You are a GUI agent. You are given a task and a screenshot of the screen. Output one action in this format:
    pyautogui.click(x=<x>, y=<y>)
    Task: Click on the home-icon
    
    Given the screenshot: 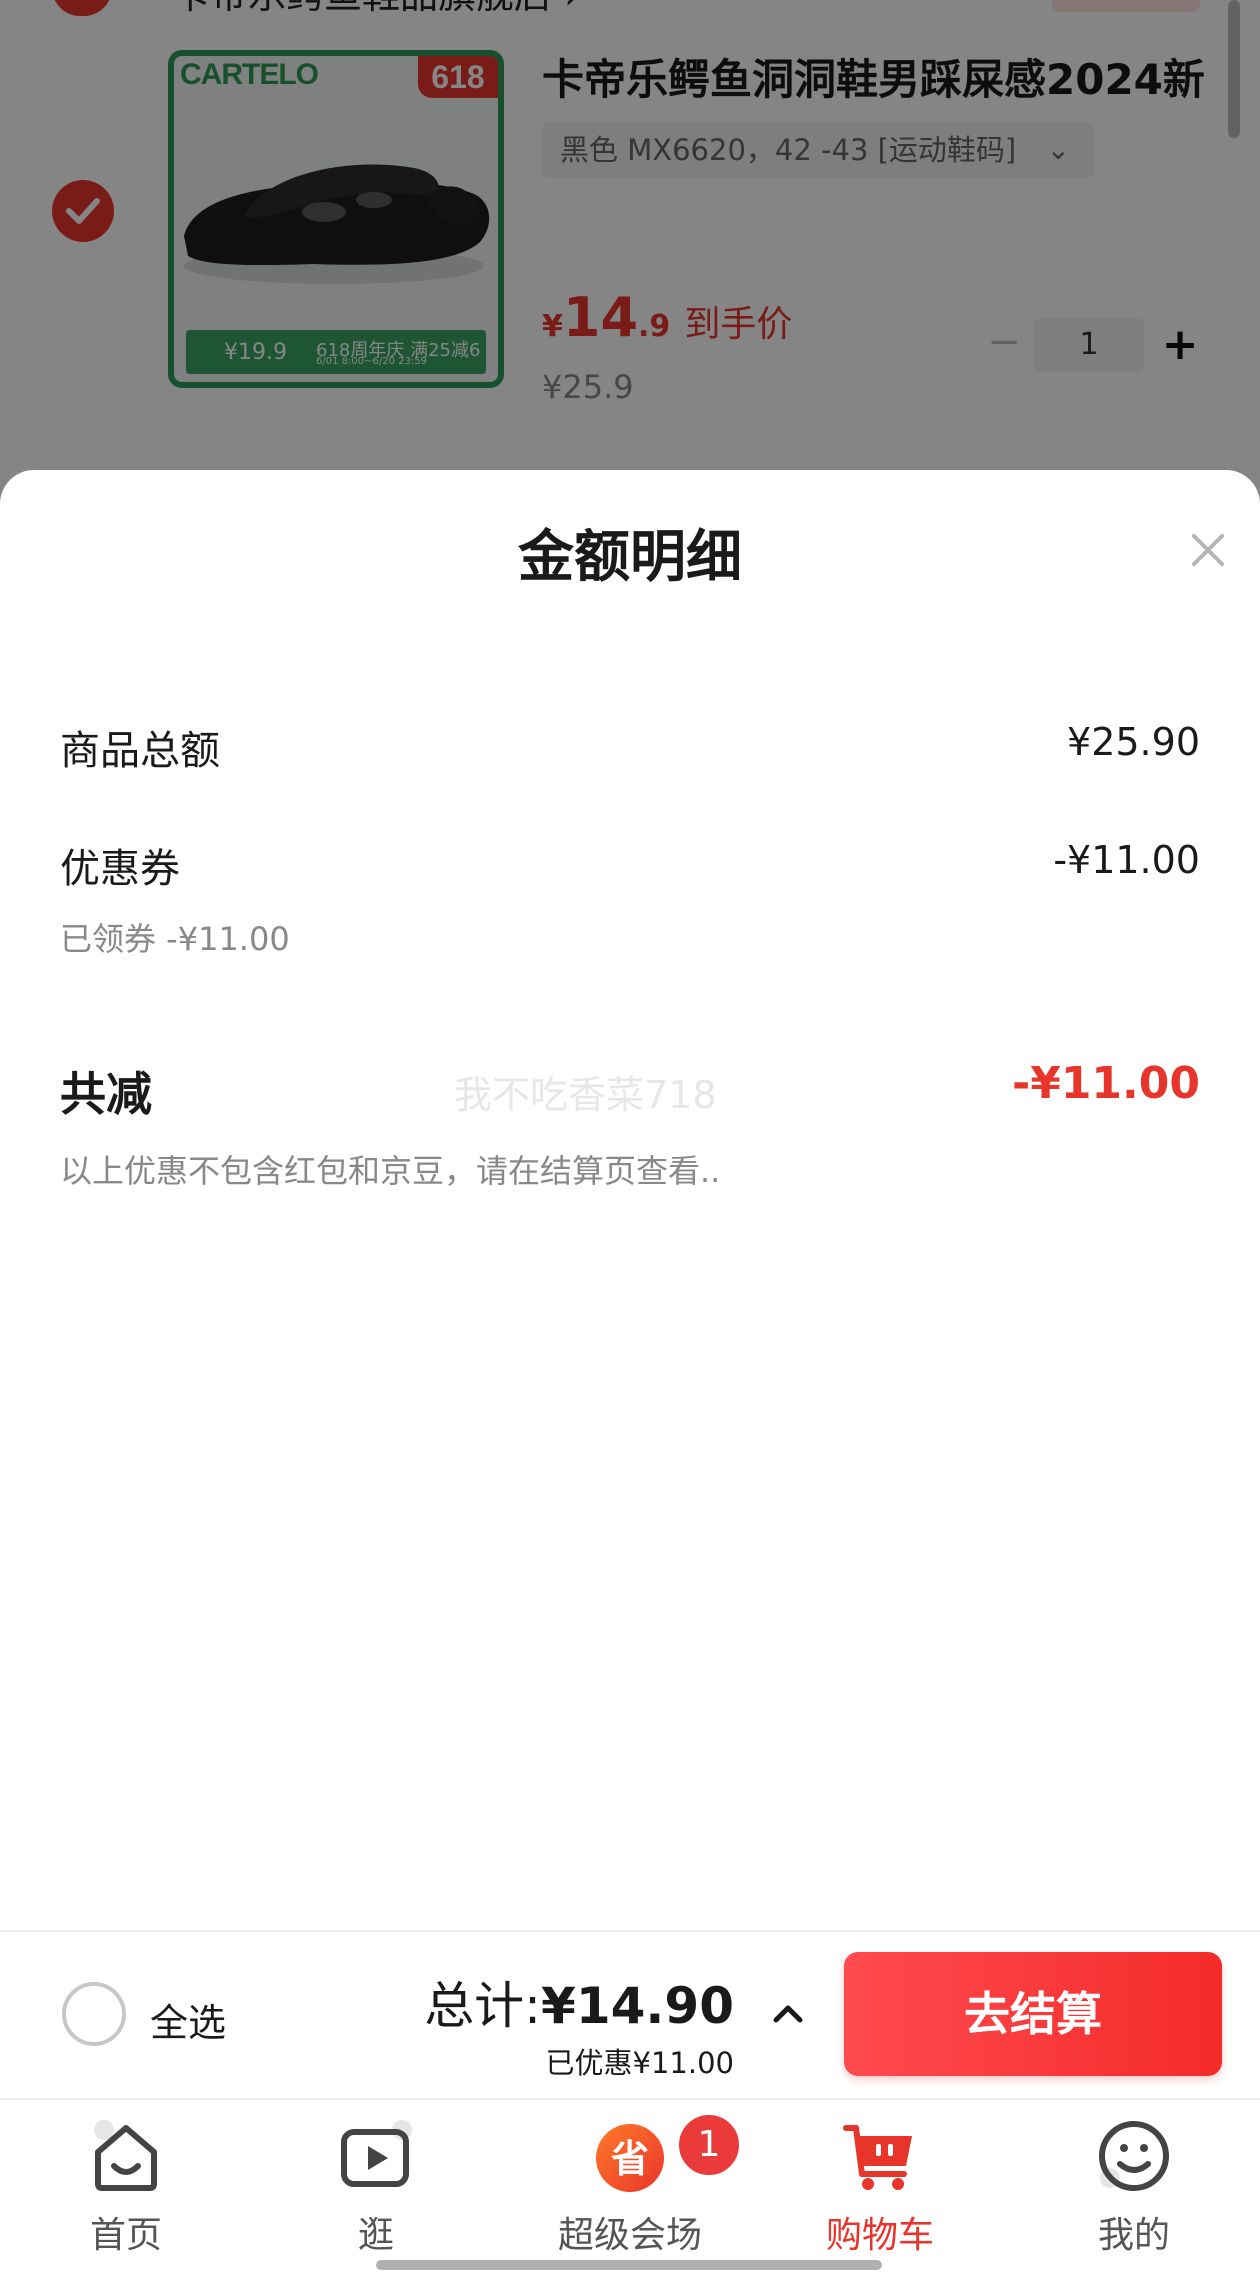 What is the action you would take?
    pyautogui.click(x=125, y=2155)
    